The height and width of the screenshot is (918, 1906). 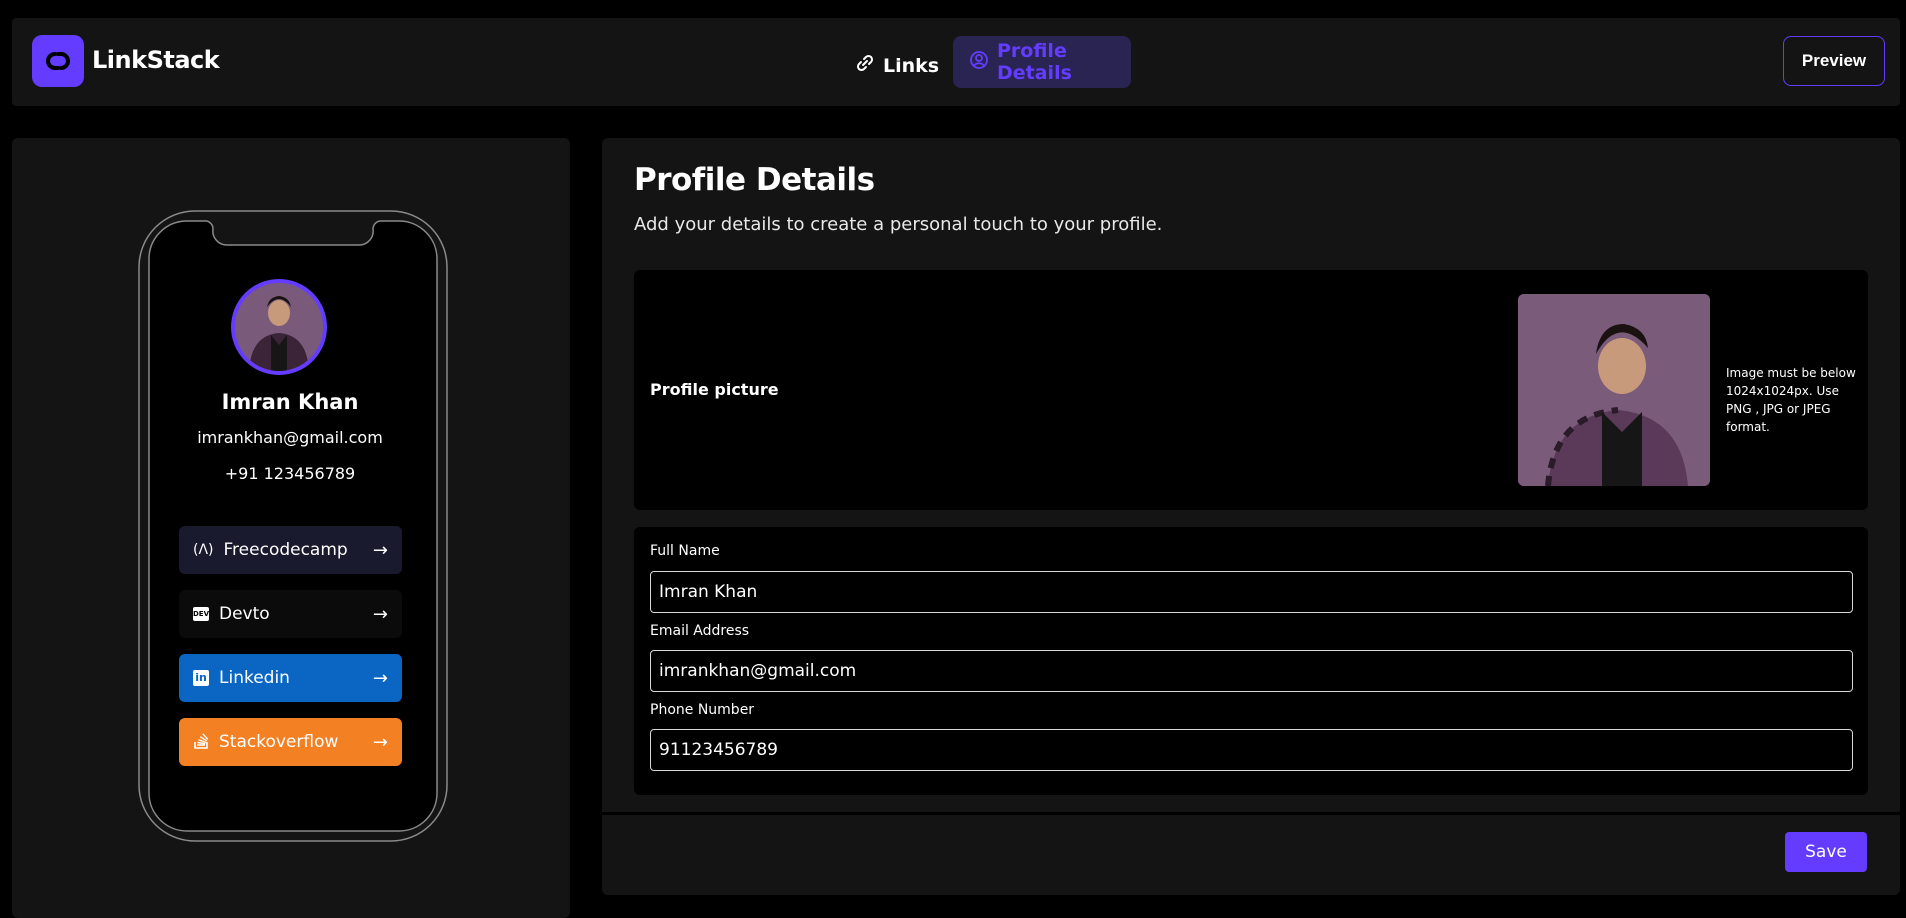 What do you see at coordinates (290, 402) in the screenshot?
I see `preview-name: Imran Khan` at bounding box center [290, 402].